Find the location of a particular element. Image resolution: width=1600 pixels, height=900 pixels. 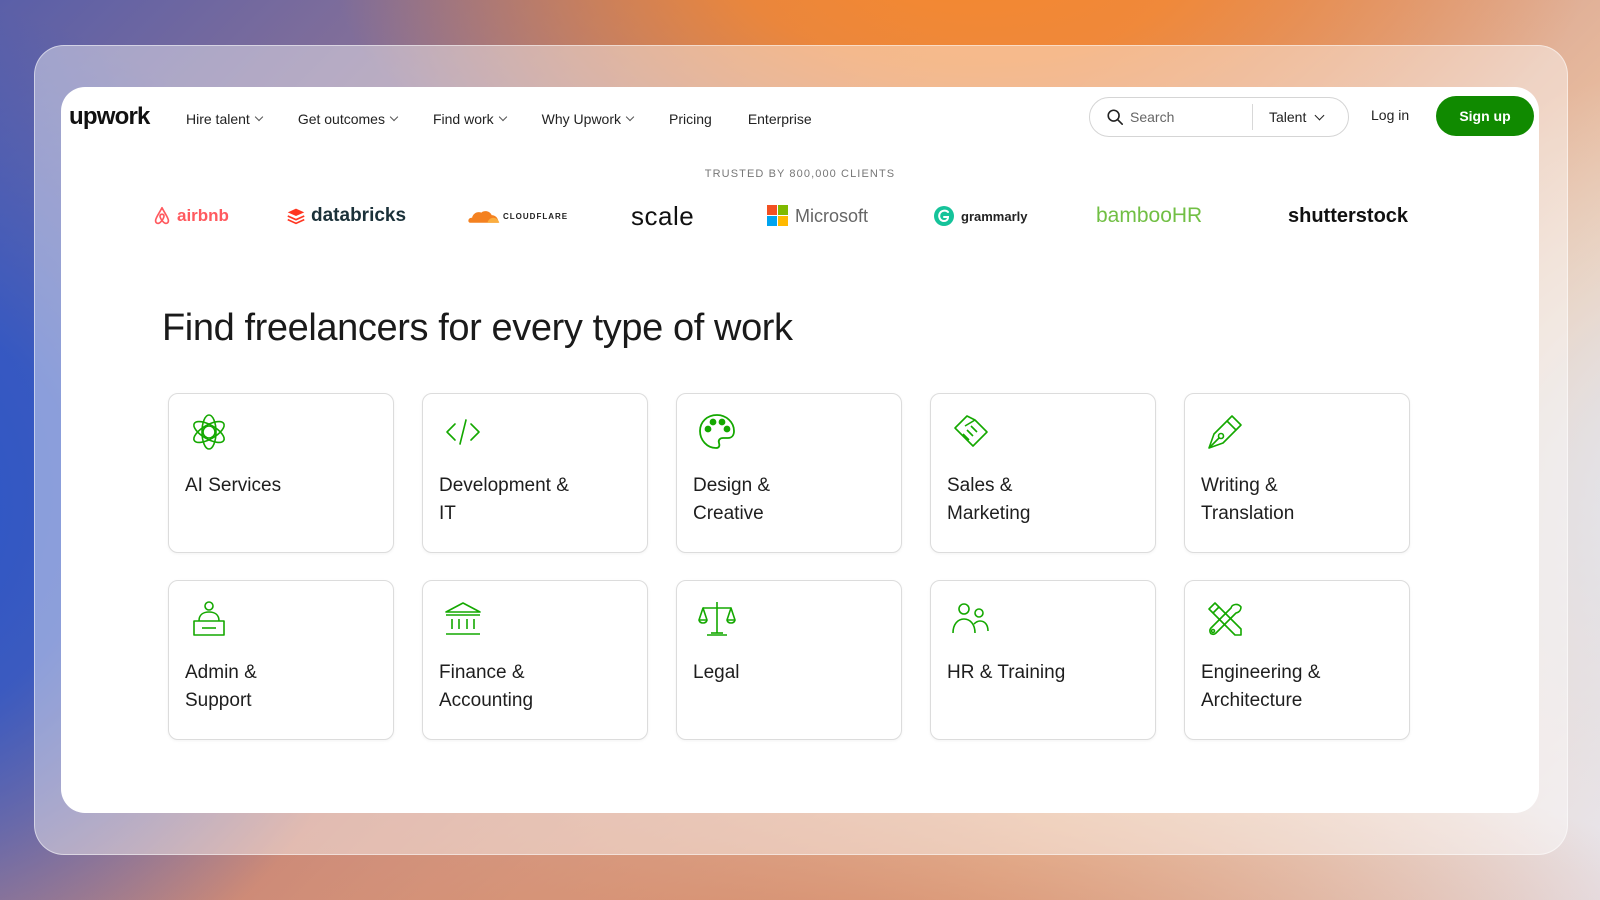

category-label-line: Support is located at coordinates (218, 700).